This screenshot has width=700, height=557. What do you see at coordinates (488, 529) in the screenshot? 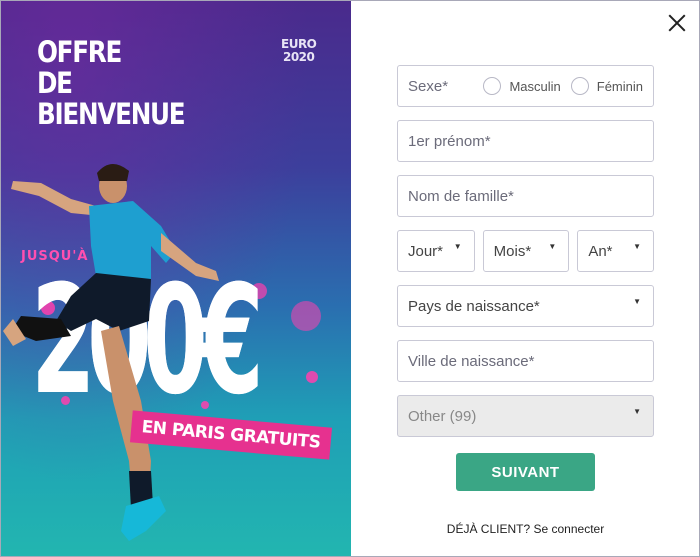
I see `existing-client-text: DÉJÀ CLIENT?` at bounding box center [488, 529].